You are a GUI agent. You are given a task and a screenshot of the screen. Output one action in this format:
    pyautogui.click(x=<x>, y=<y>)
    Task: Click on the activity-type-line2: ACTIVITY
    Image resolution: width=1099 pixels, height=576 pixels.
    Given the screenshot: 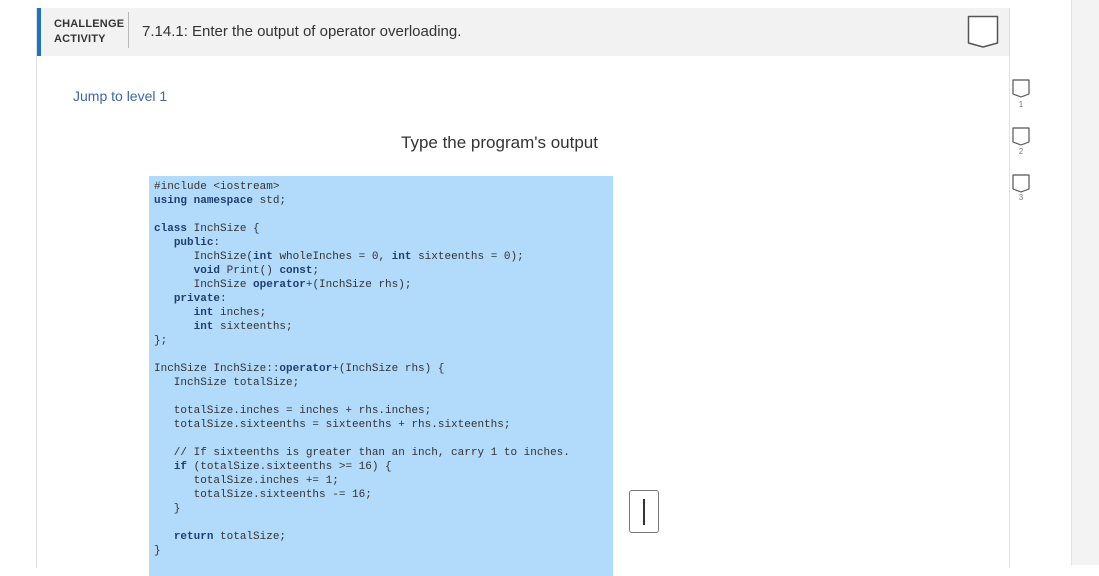 What is the action you would take?
    pyautogui.click(x=80, y=39)
    